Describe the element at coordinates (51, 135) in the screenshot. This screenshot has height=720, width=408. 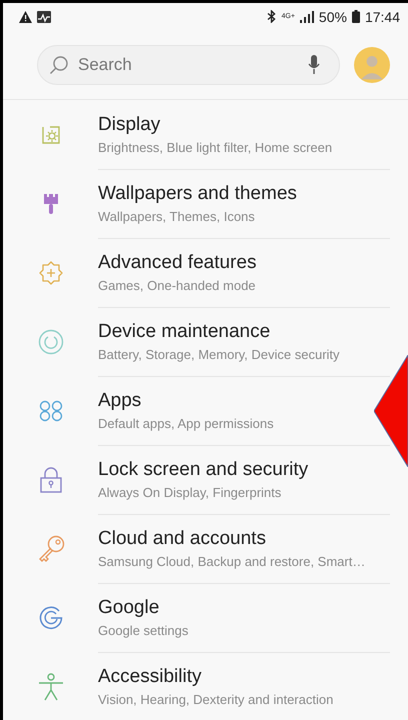
I see `display-icon` at that location.